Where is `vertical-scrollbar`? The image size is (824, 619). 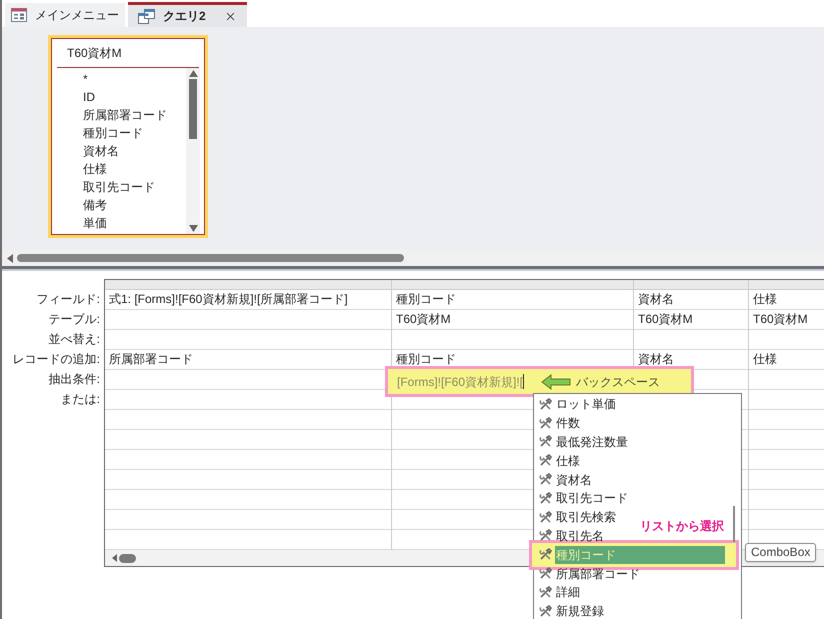
vertical-scrollbar is located at coordinates (193, 151).